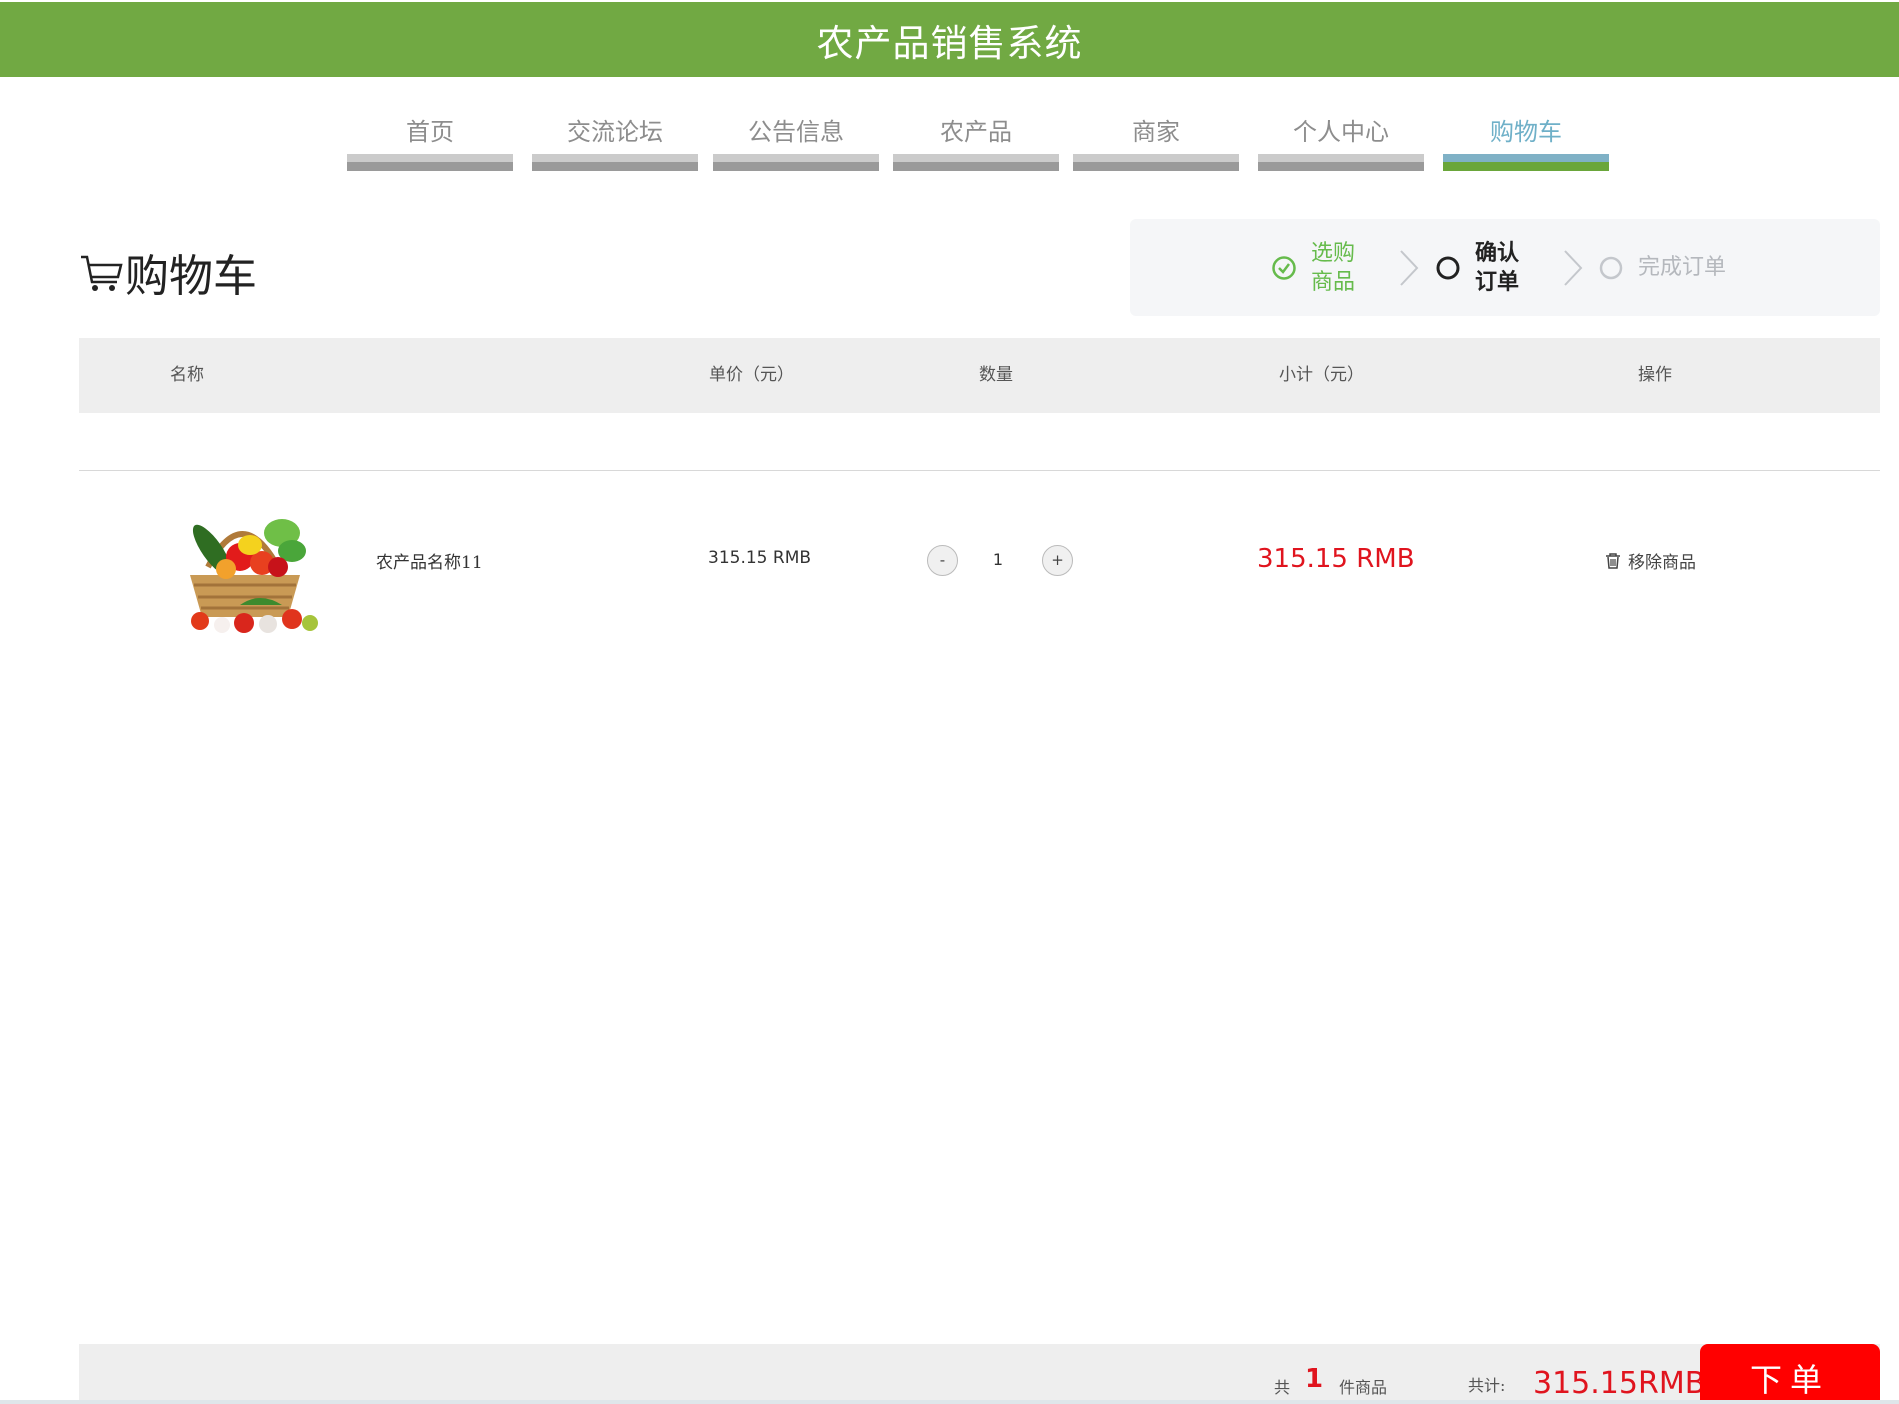 The width and height of the screenshot is (1899, 1404). Describe the element at coordinates (1333, 267) in the screenshot. I see `step-label: 选购商品` at that location.